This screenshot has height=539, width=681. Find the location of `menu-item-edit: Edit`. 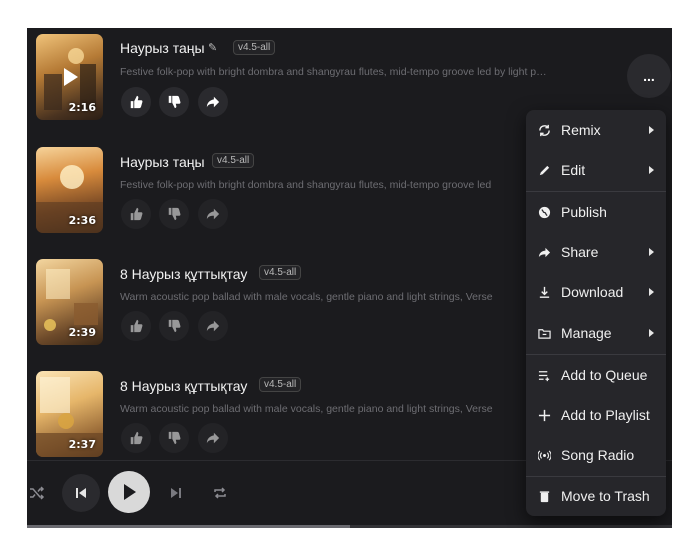

menu-item-edit: Edit is located at coordinates (596, 170).